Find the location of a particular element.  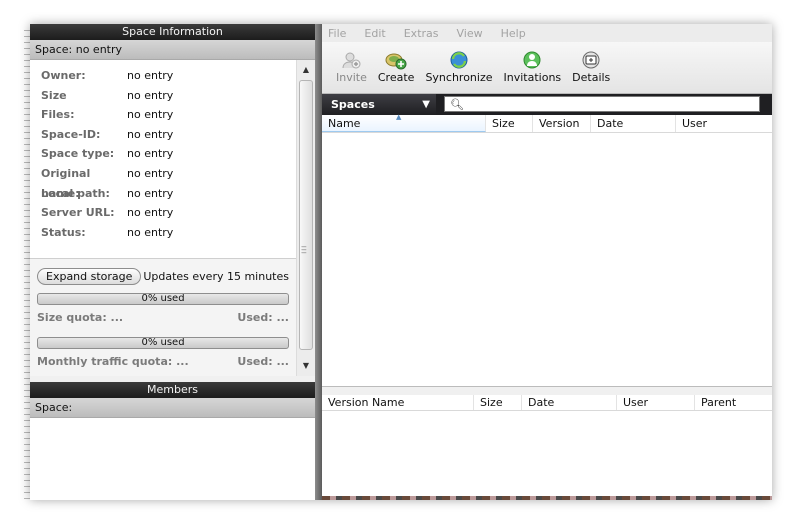

column-version-size: Size is located at coordinates (498, 402).